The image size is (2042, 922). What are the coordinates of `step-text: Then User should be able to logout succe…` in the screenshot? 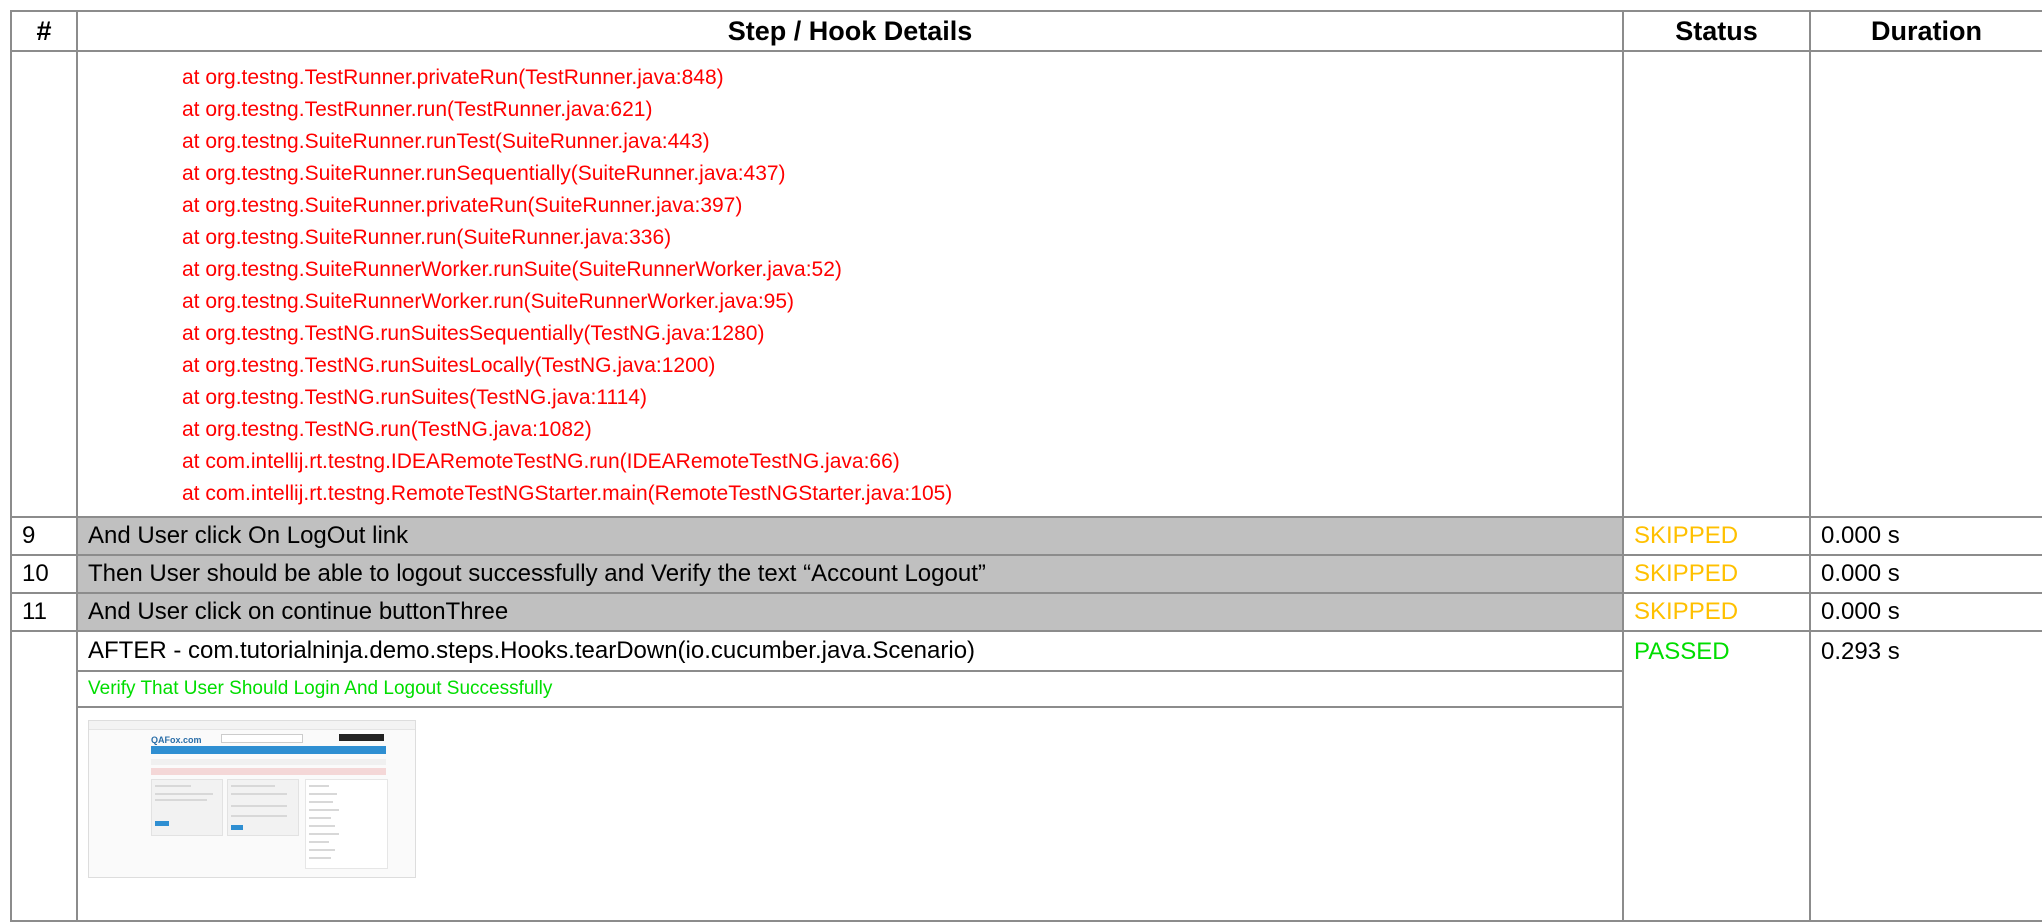 It's located at (850, 574).